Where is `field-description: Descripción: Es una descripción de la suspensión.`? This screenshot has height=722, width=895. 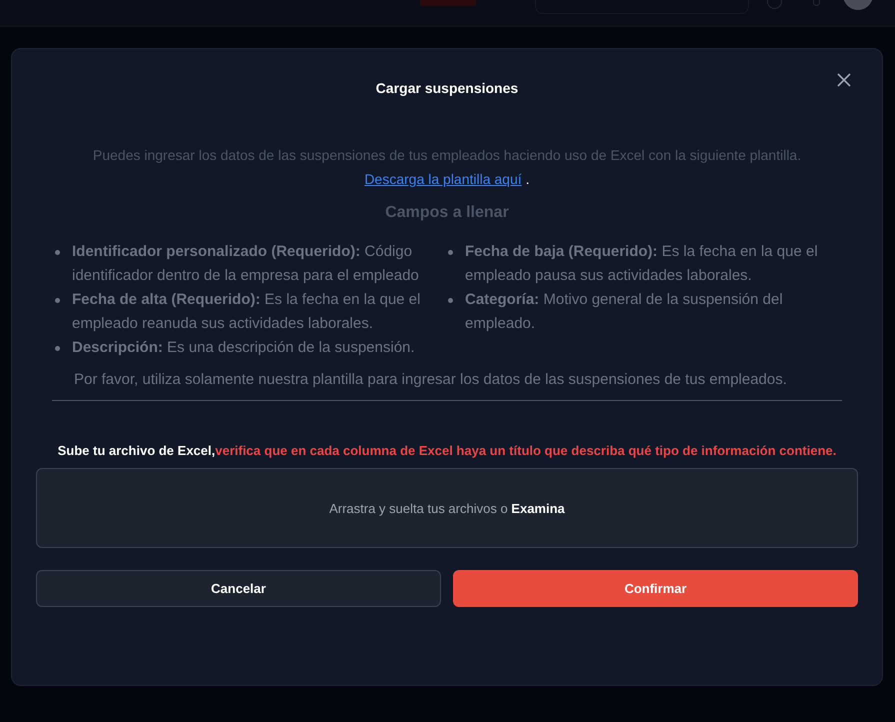 field-description: Descripción: Es una descripción de la suspensión. is located at coordinates (243, 348).